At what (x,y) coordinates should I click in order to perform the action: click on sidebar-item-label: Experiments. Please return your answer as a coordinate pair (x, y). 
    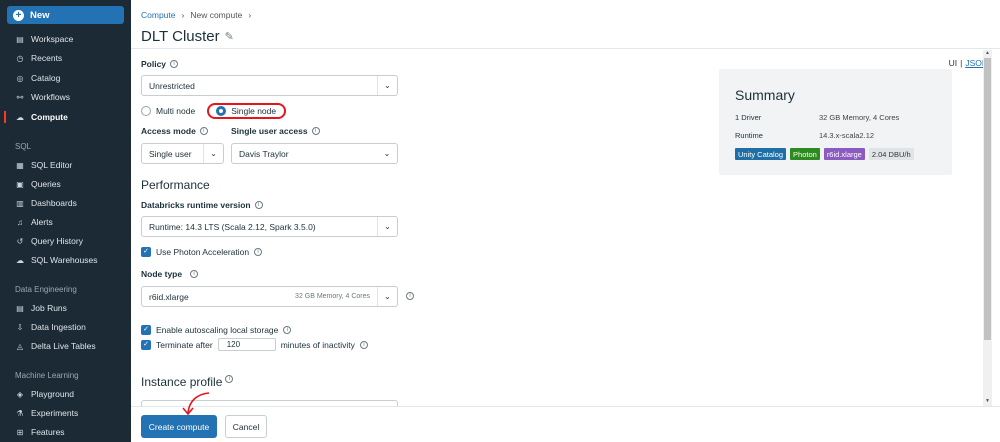
    Looking at the image, I should click on (55, 413).